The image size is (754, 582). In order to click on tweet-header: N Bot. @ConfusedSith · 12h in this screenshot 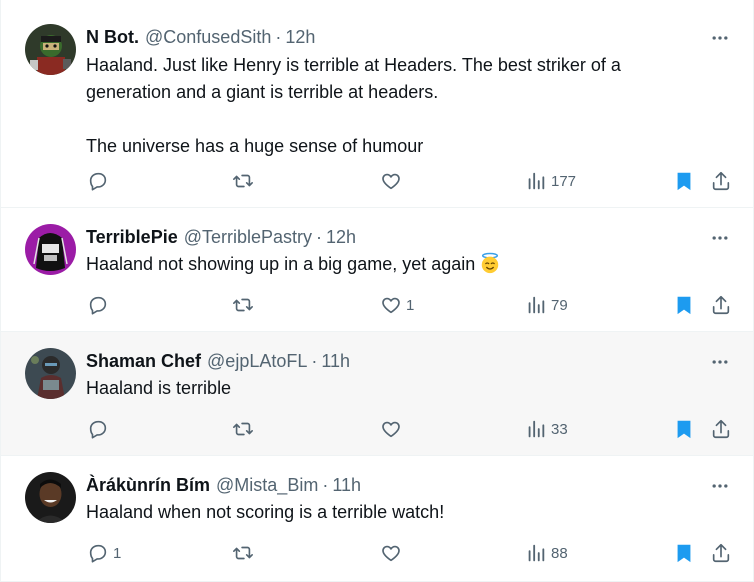, I will do `click(200, 37)`.